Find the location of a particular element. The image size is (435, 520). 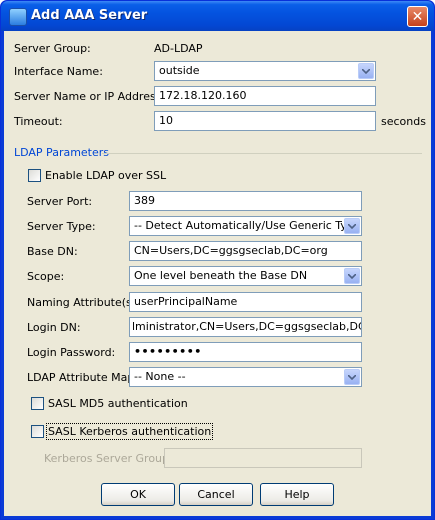

sasl-kerberos-label: SASL Kerberos authentication is located at coordinates (129, 431).